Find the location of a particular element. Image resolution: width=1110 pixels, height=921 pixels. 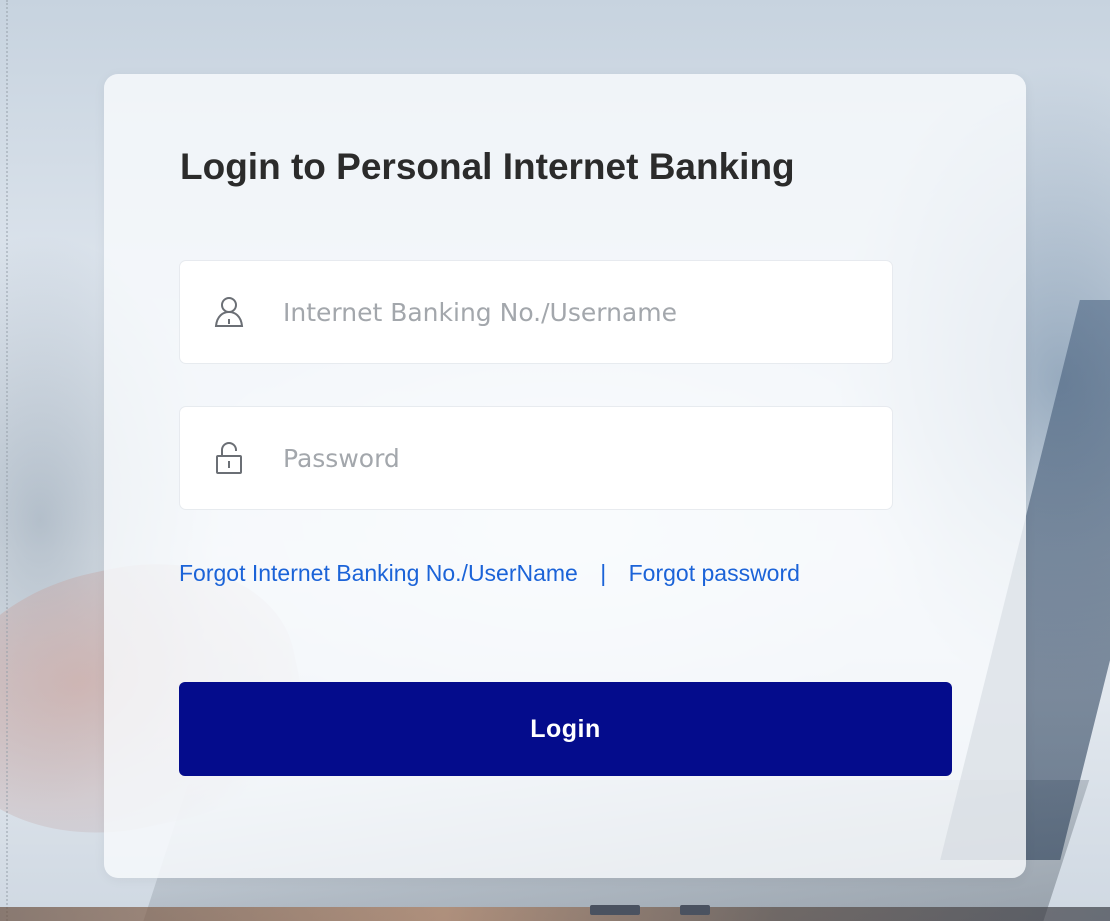

lock-icon is located at coordinates (229, 458).